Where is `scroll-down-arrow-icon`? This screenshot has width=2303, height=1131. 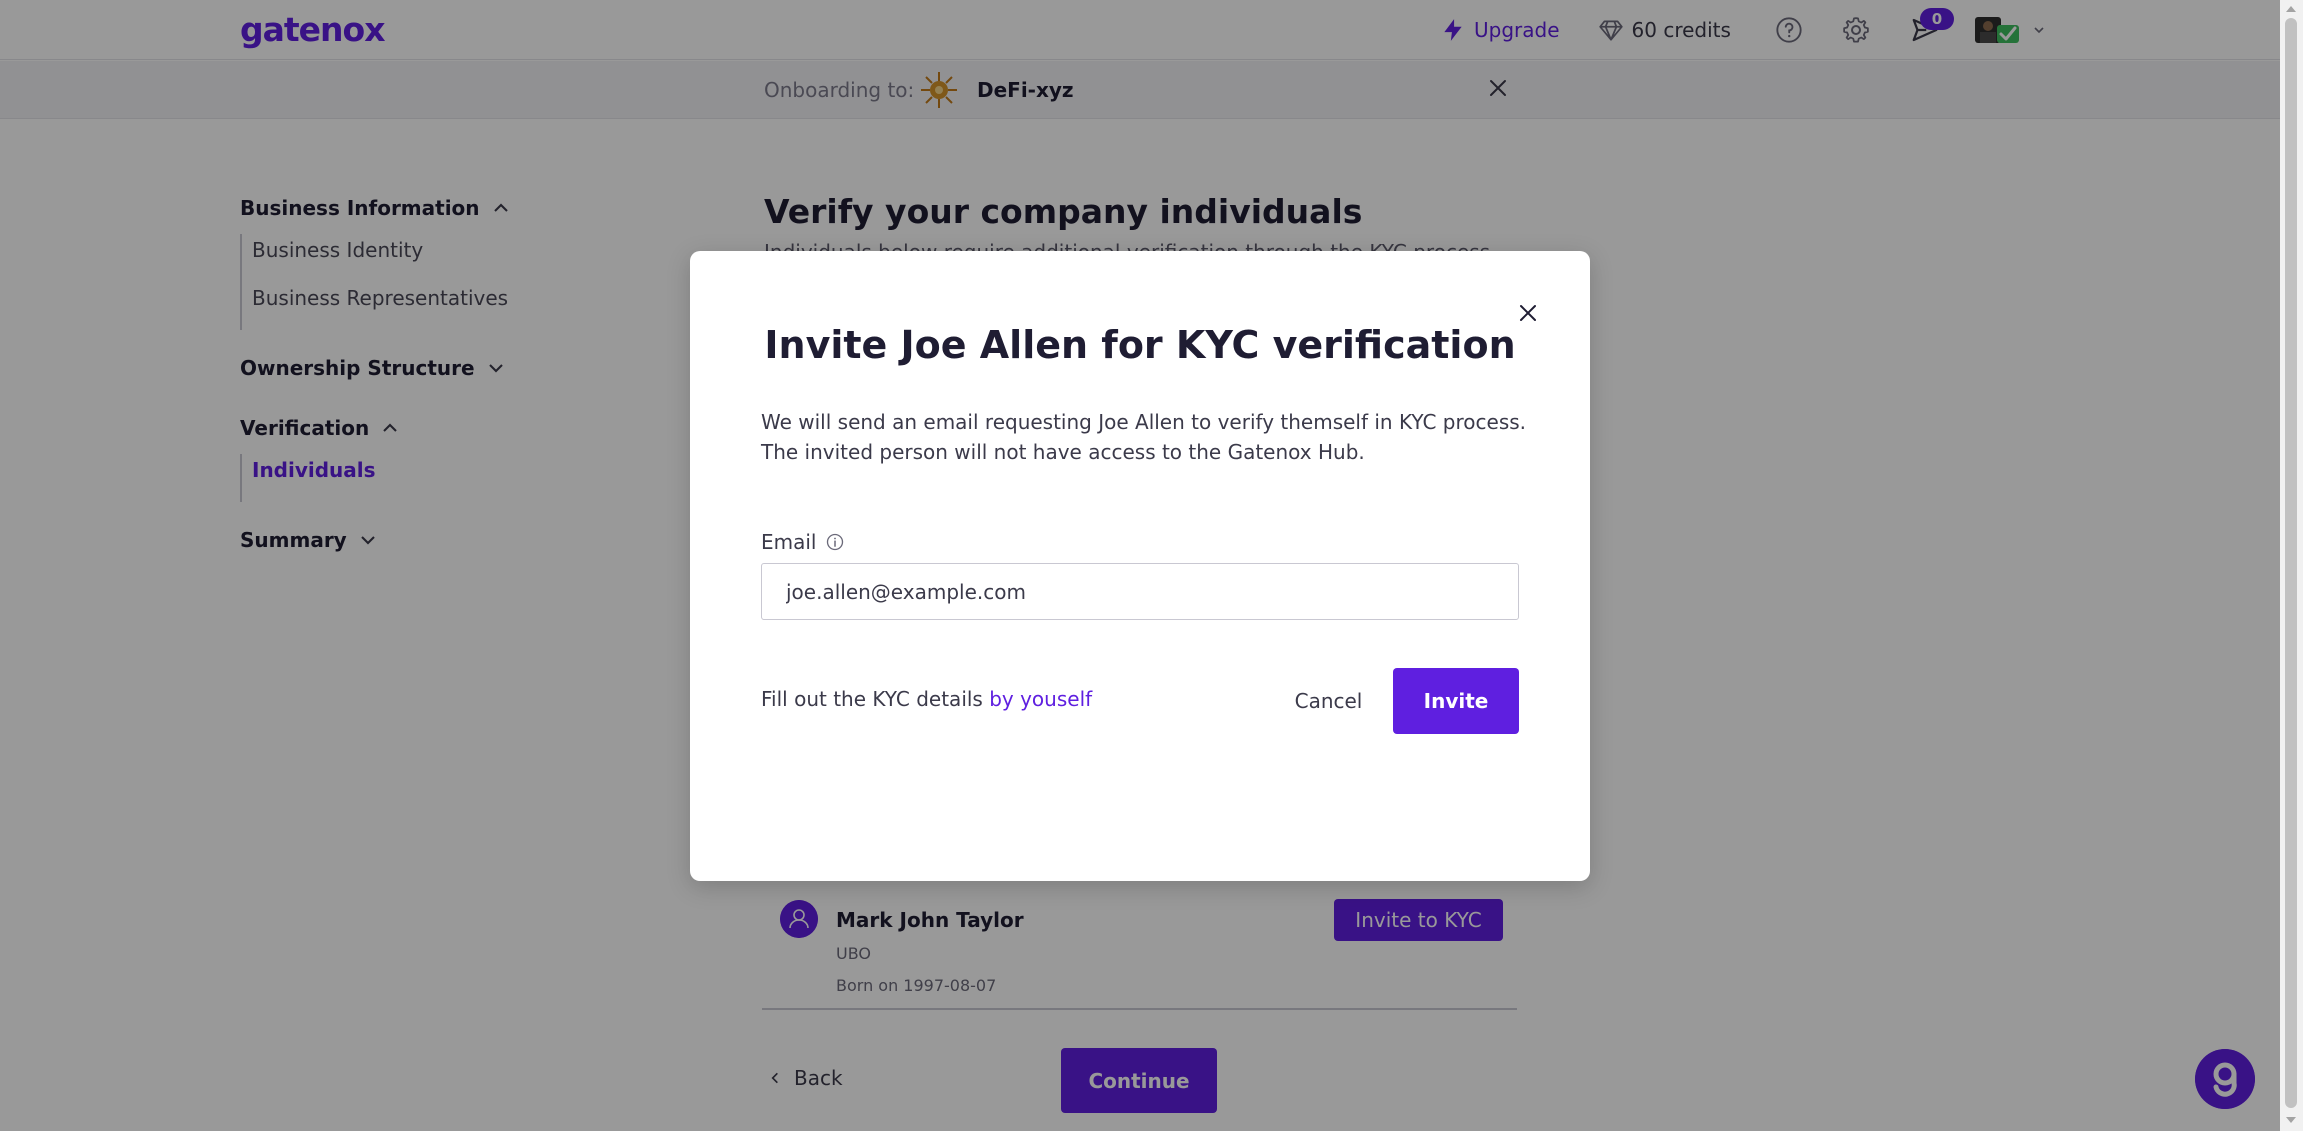 scroll-down-arrow-icon is located at coordinates (2291, 1120).